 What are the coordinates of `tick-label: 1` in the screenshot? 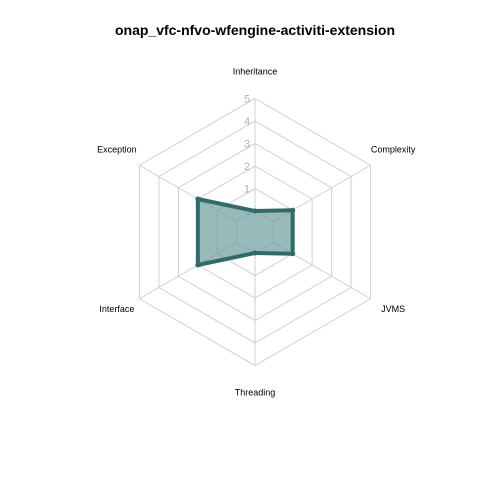 It's located at (247, 190).